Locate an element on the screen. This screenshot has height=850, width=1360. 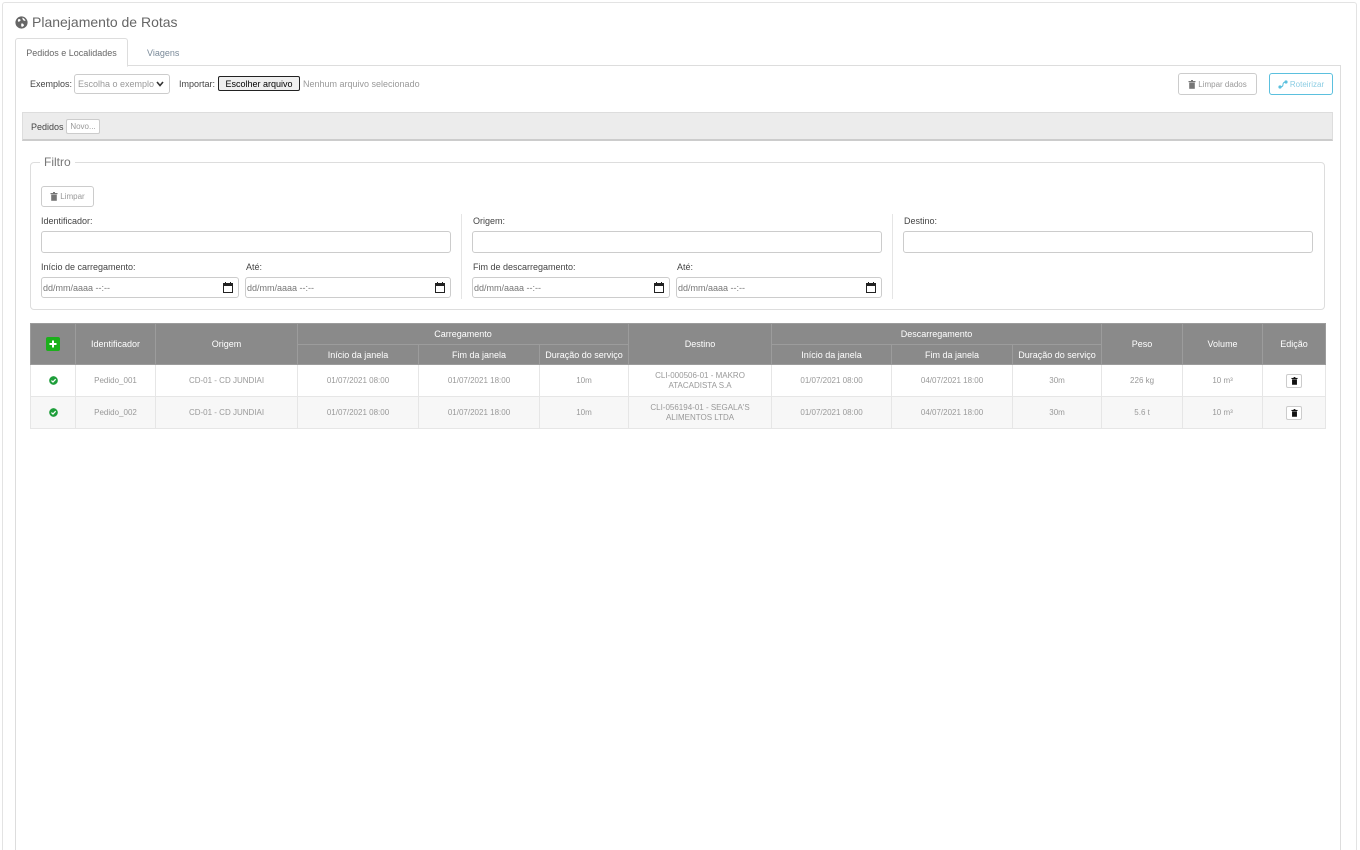
examples-select: Escolha o exemplo is located at coordinates (122, 84).